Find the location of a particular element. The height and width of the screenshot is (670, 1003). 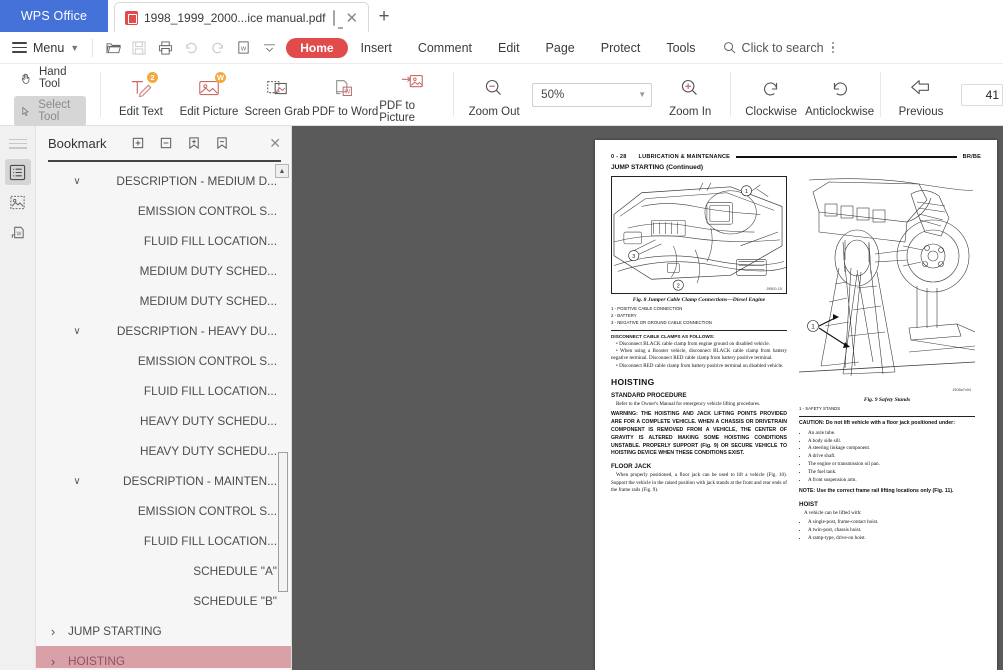

previous-arrow-icon is located at coordinates (921, 88).